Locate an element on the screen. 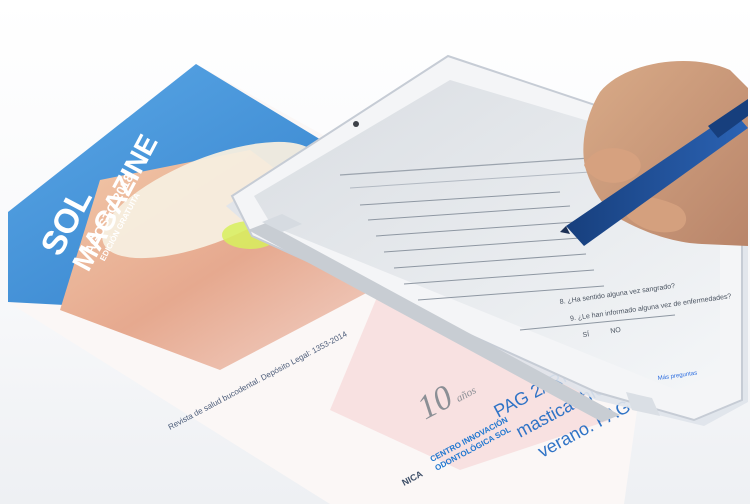 Image resolution: width=750 pixels, height=504 pixels. hand-with-pen is located at coordinates (654, 154).